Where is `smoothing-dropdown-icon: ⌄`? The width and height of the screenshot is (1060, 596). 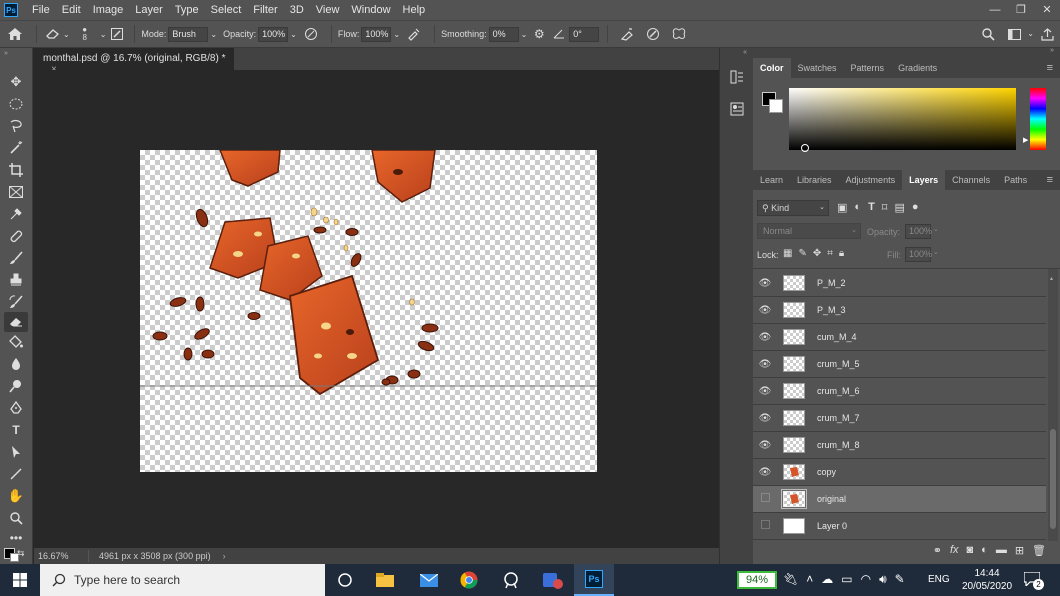
smoothing-dropdown-icon: ⌄ is located at coordinates (524, 34).